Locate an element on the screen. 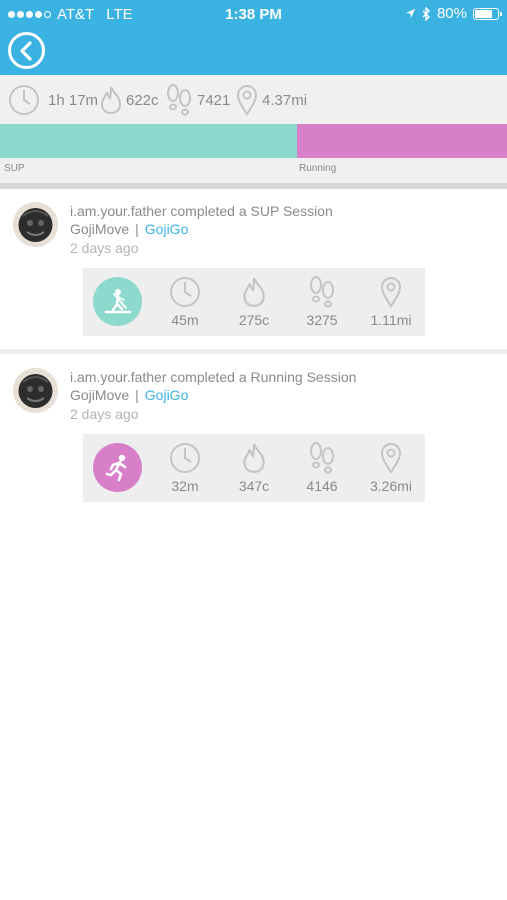  summary-calories: 622c is located at coordinates (129, 100).